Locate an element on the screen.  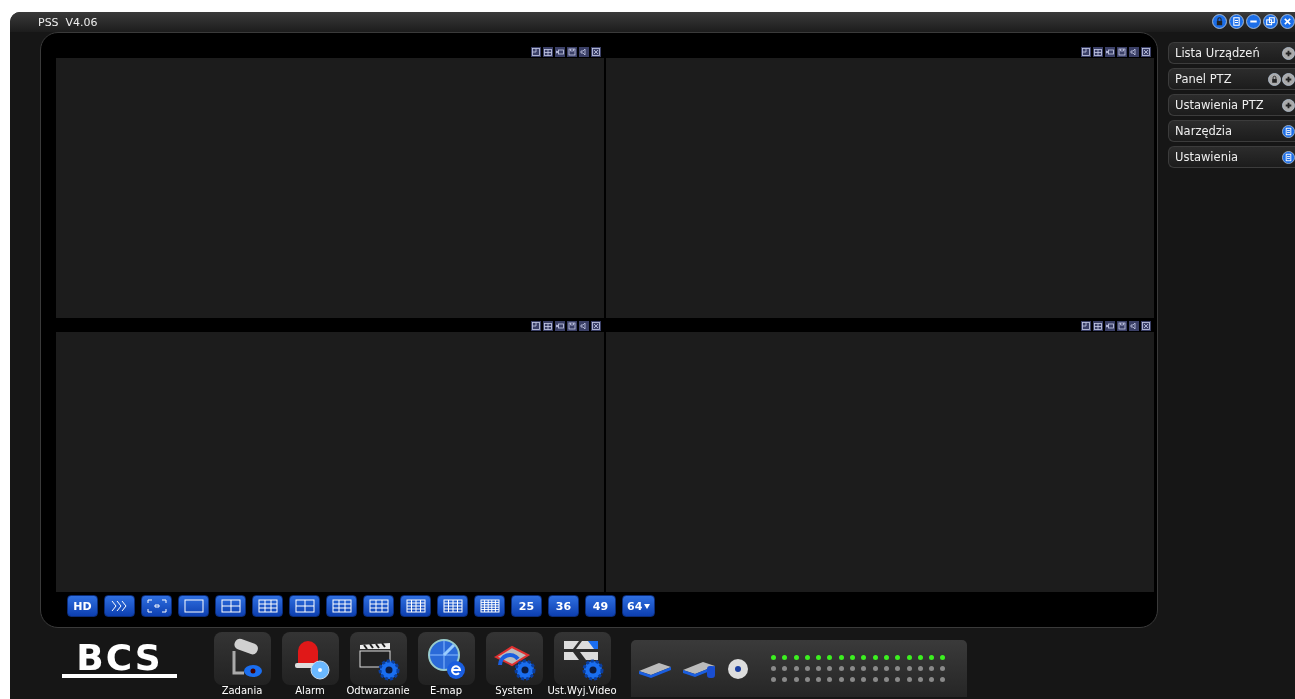
layout-button: HD is located at coordinates (82, 606).